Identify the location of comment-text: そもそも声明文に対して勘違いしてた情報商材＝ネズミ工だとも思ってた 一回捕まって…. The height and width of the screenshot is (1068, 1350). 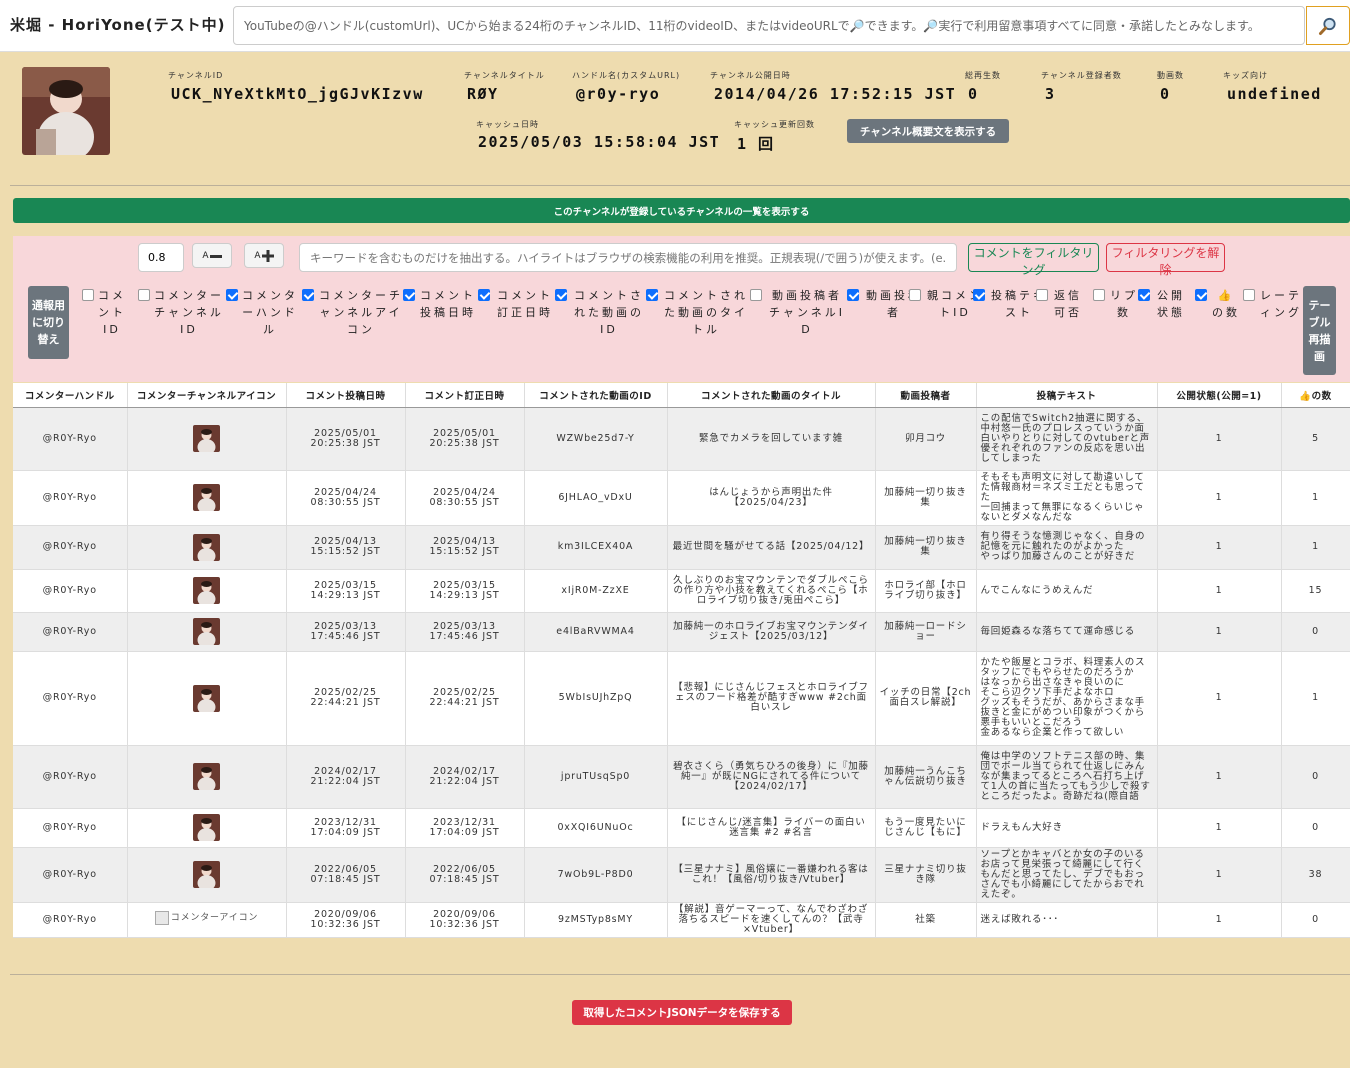
(1062, 497).